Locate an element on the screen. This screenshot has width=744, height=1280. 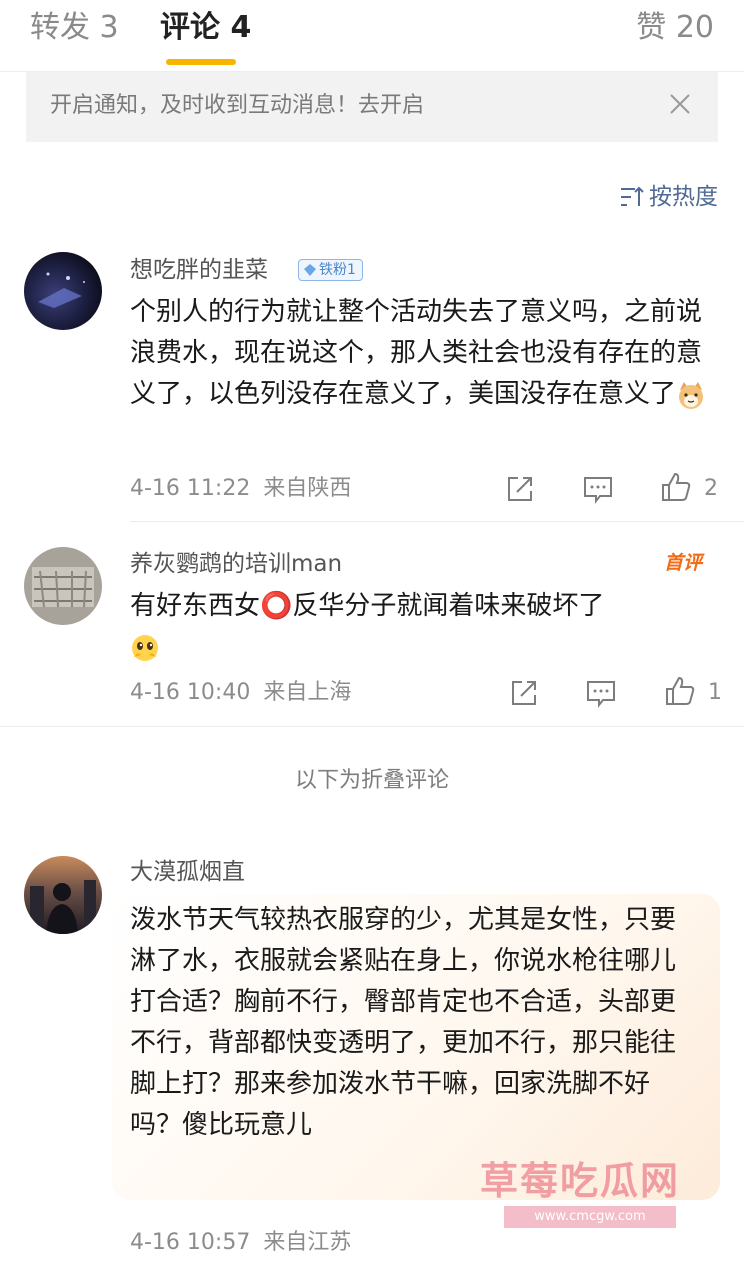
first-comment-badge: 首评 is located at coordinates (683, 563).